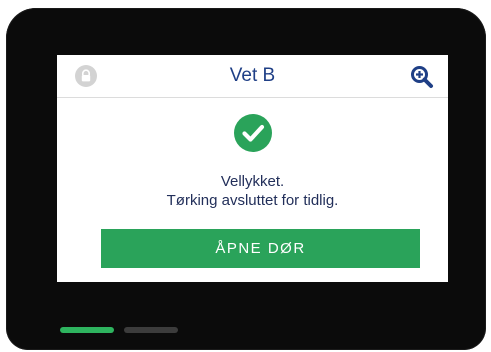 The width and height of the screenshot is (491, 352). I want to click on lock-icon, so click(86, 76).